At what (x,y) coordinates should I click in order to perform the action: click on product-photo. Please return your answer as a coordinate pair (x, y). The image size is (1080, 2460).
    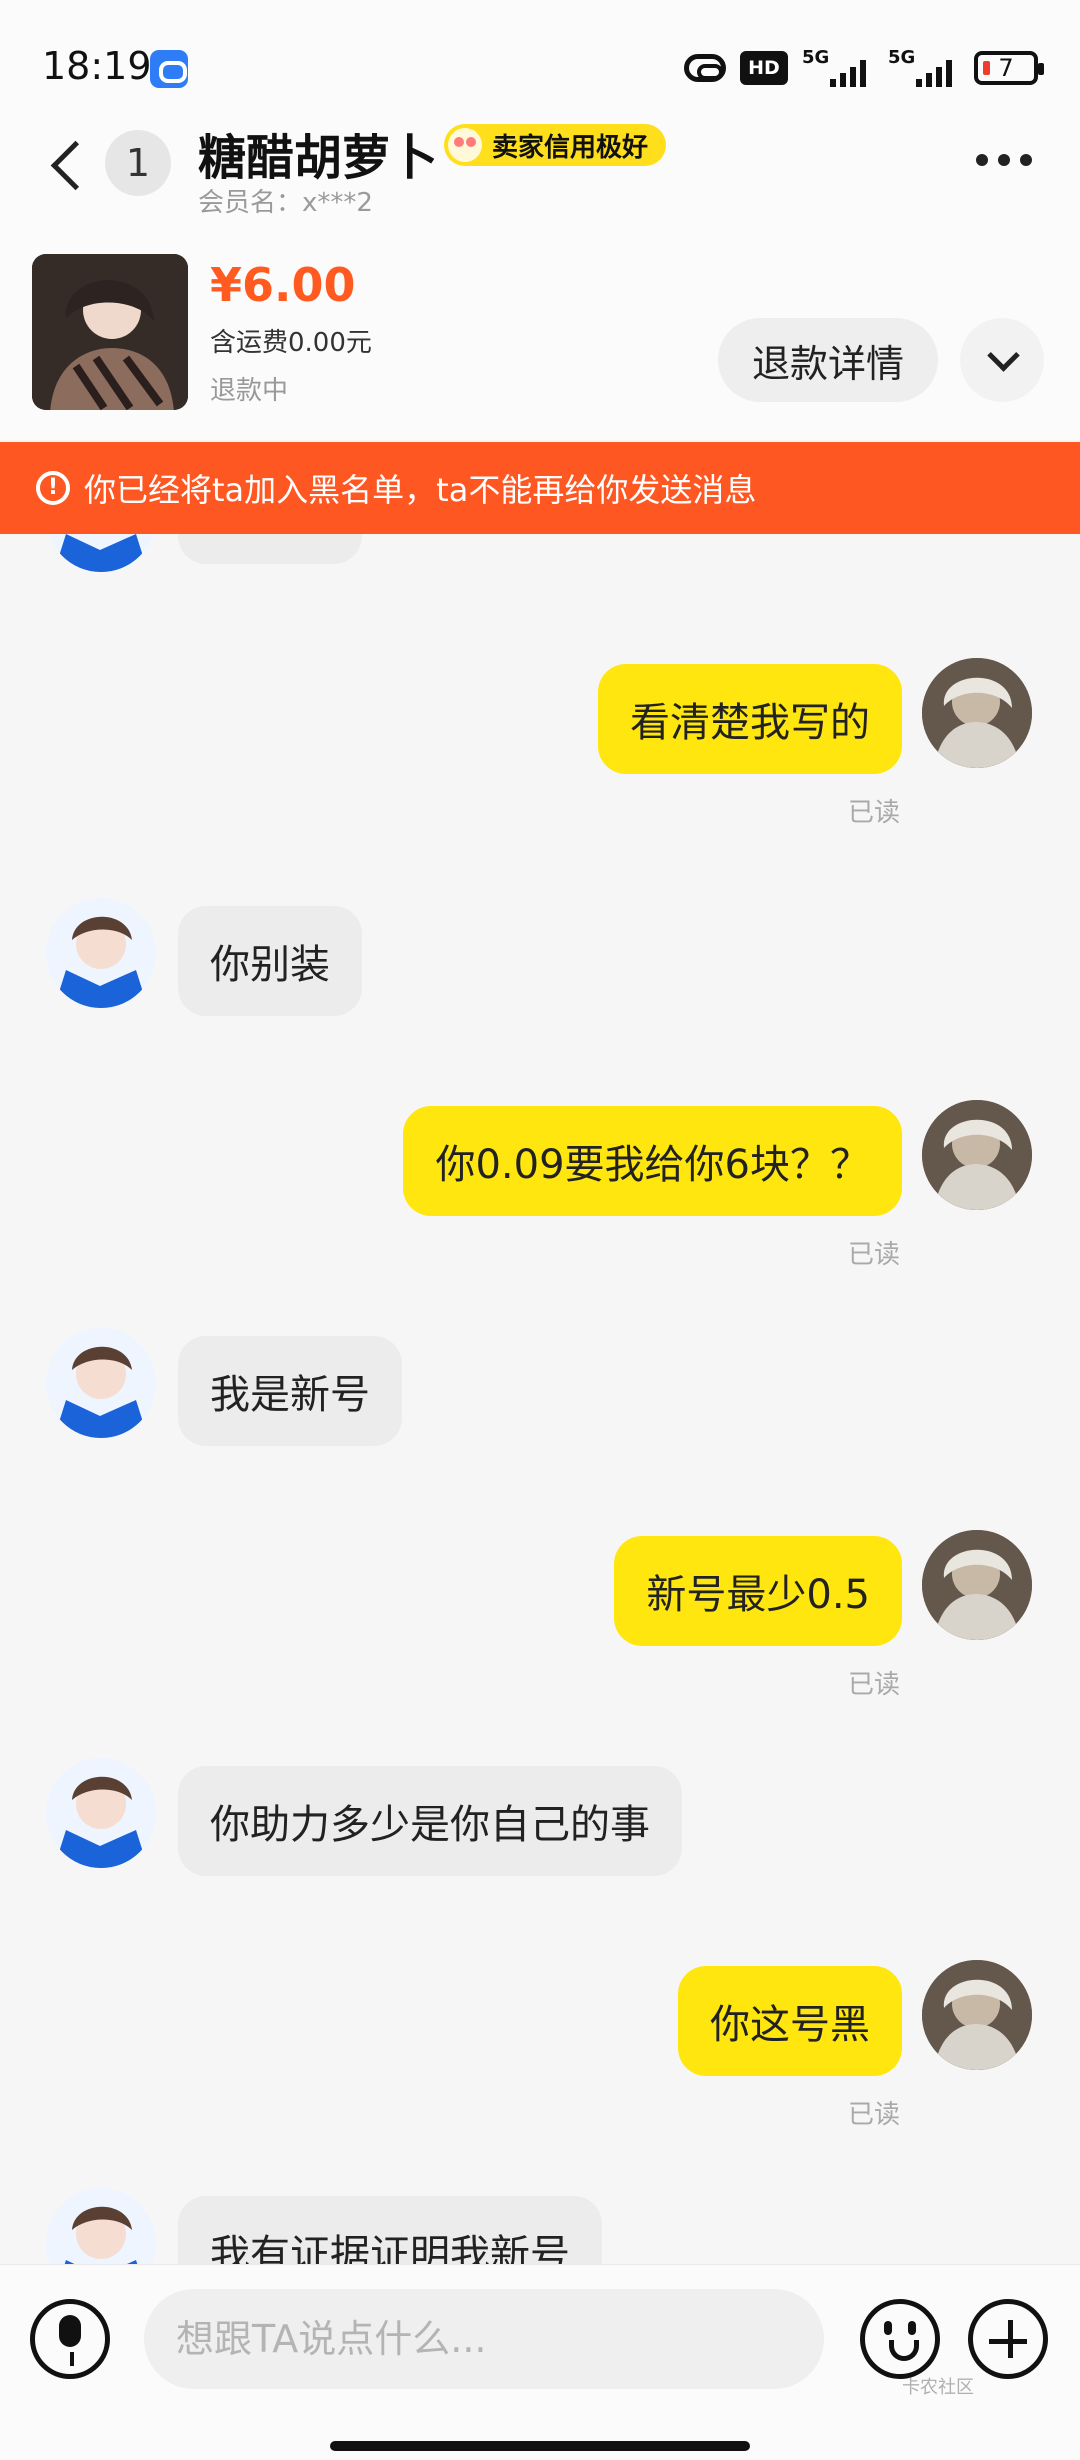
    Looking at the image, I should click on (110, 332).